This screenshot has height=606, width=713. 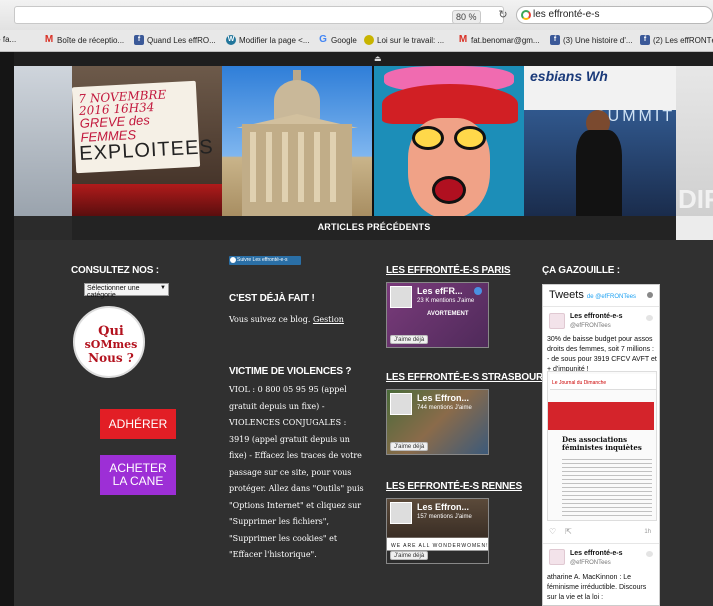 I want to click on follow-label: Suivre Les effronté-e-s, so click(x=262, y=260).